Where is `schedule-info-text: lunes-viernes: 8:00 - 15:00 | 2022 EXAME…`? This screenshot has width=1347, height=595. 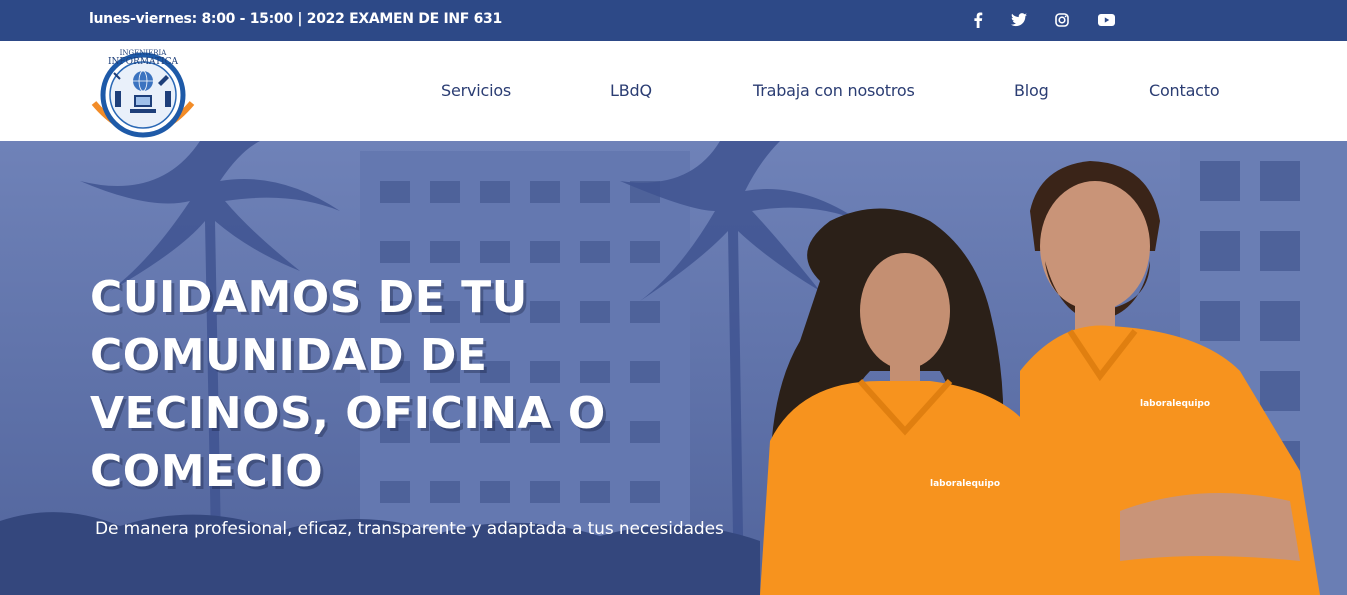 schedule-info-text: lunes-viernes: 8:00 - 15:00 | 2022 EXAME… is located at coordinates (295, 19).